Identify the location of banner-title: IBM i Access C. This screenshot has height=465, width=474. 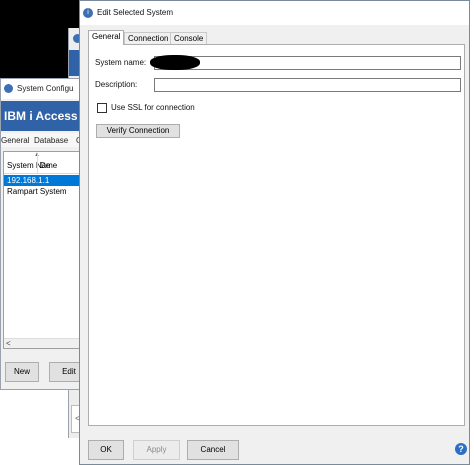
(47, 116).